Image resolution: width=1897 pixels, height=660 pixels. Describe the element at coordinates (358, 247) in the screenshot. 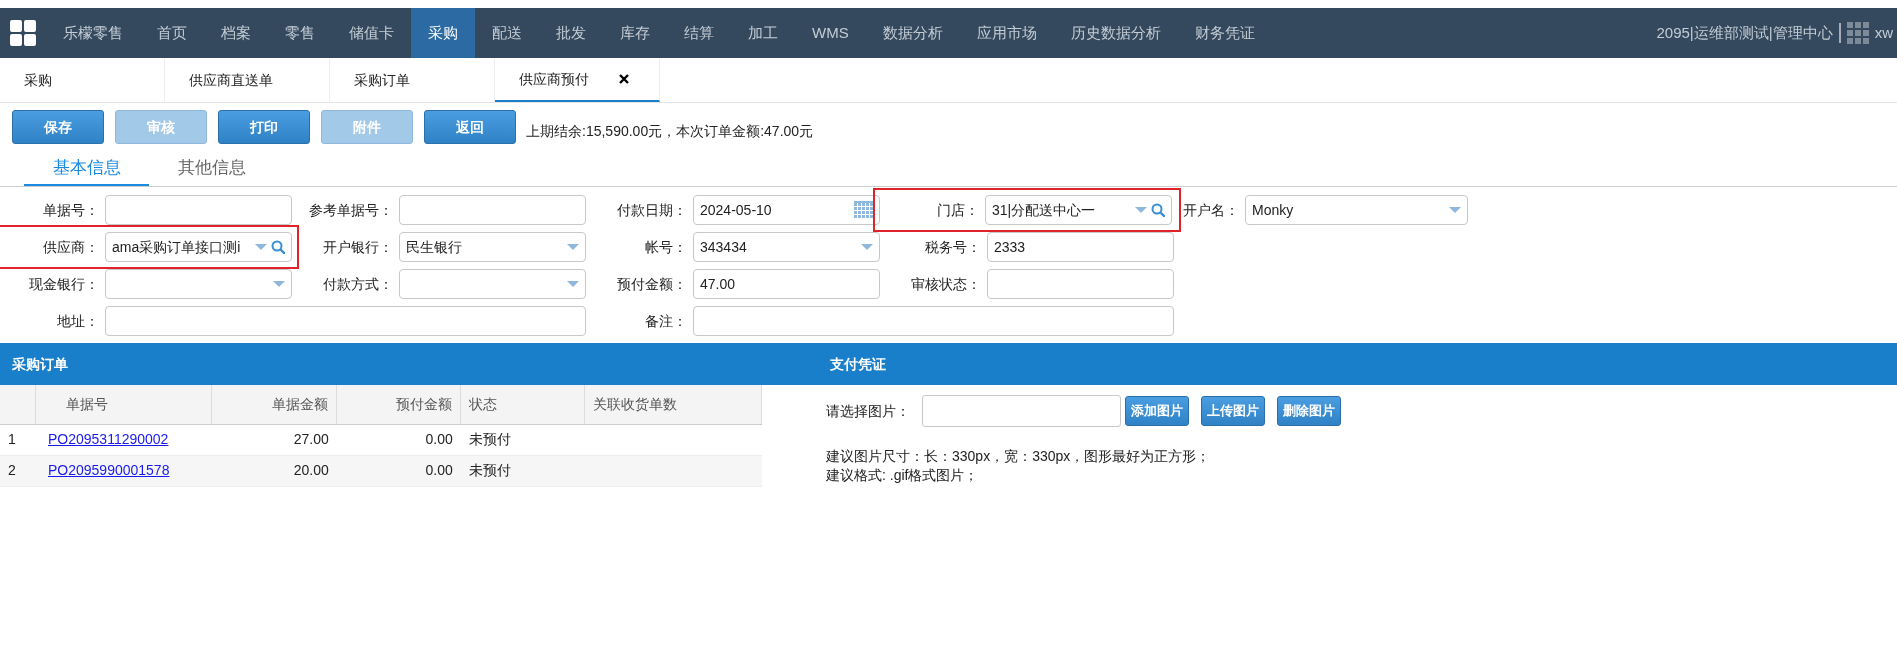

I see `field-label: 开户银行：` at that location.